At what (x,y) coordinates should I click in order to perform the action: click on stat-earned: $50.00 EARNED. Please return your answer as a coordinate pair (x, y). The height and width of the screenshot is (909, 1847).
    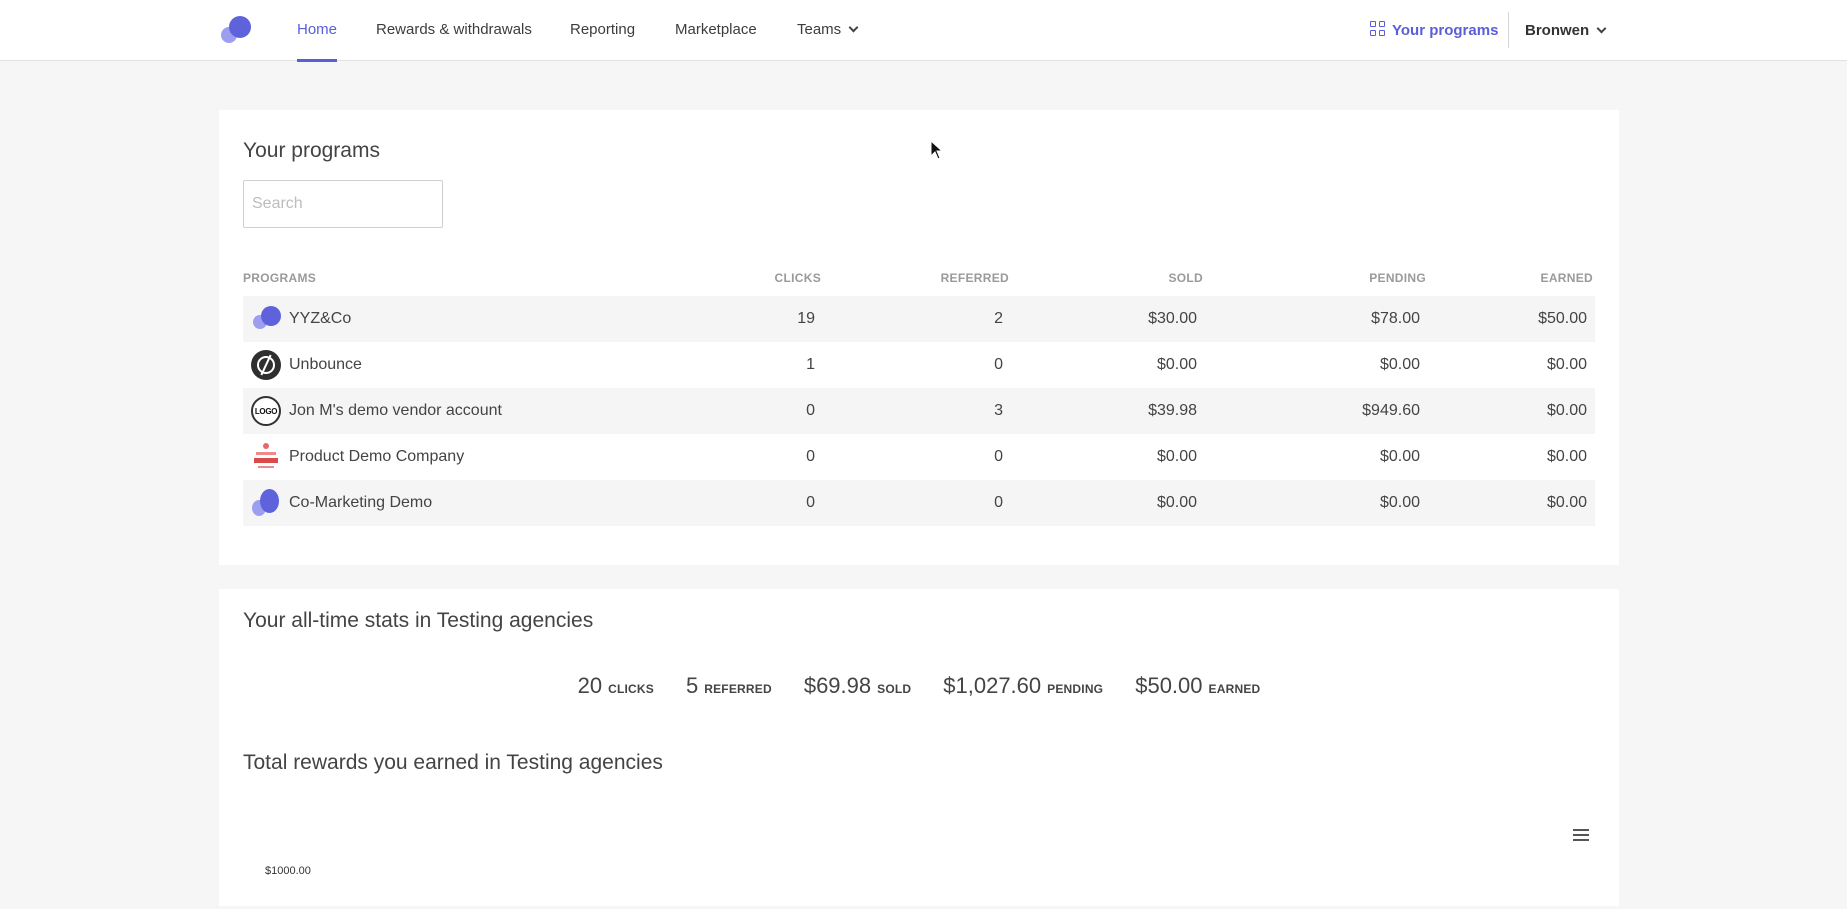
    Looking at the image, I should click on (1198, 685).